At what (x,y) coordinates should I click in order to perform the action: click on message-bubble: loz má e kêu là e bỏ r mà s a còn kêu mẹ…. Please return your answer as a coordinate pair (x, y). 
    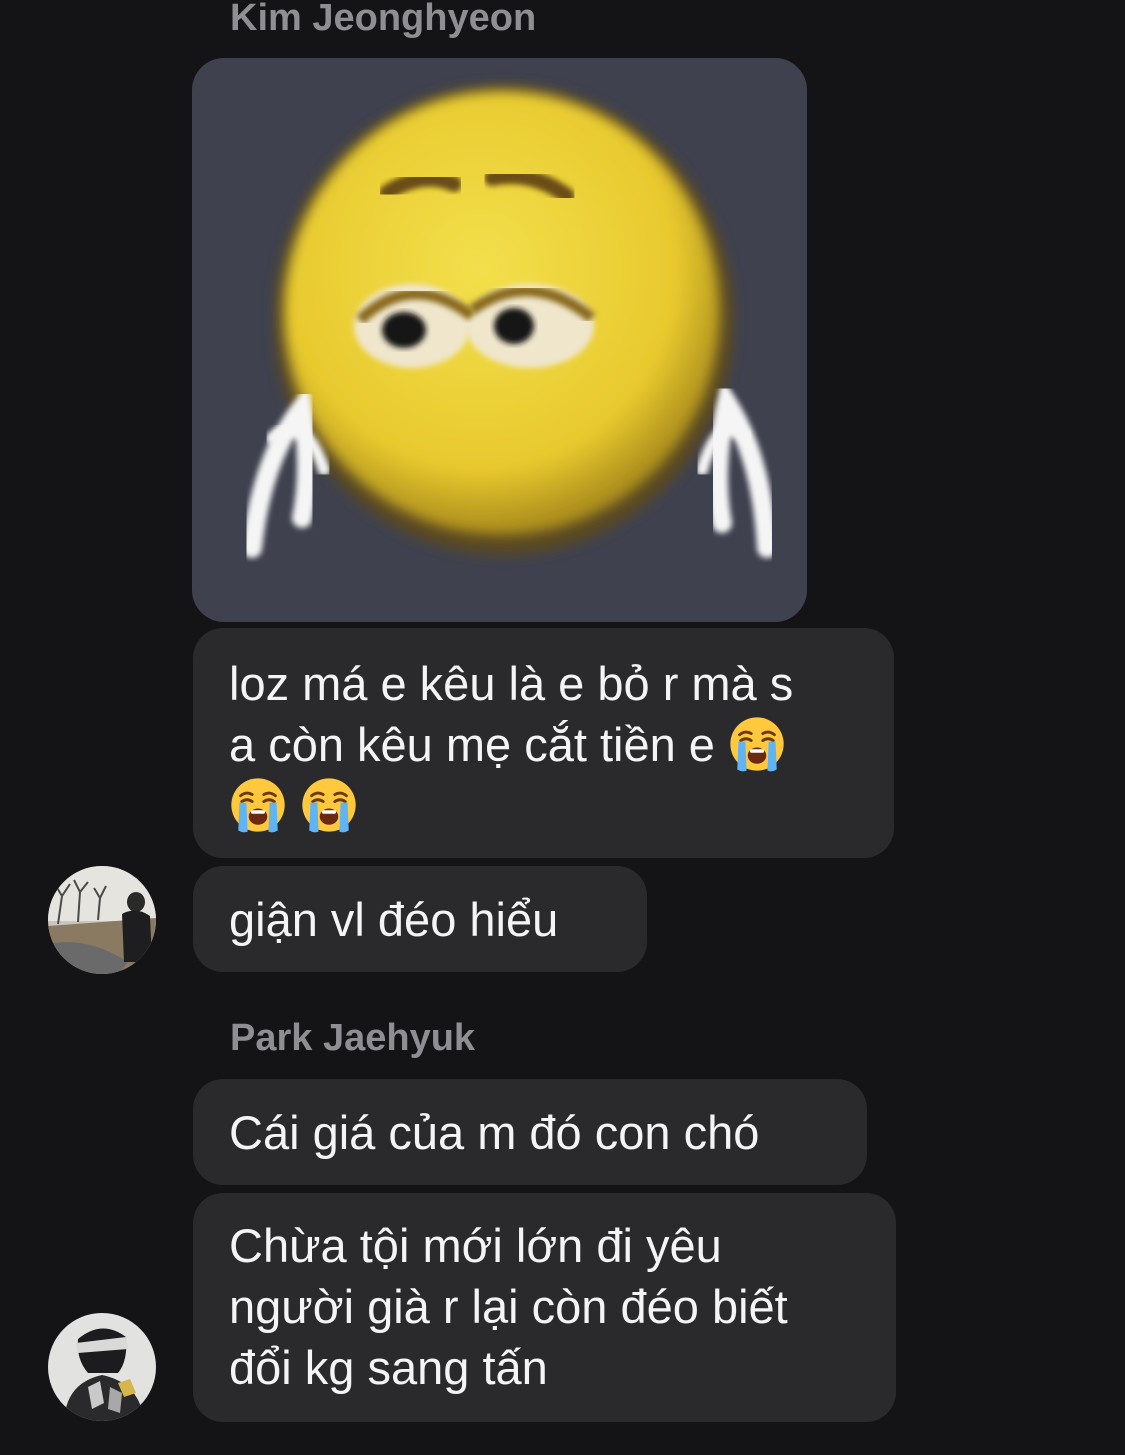
    Looking at the image, I should click on (543, 743).